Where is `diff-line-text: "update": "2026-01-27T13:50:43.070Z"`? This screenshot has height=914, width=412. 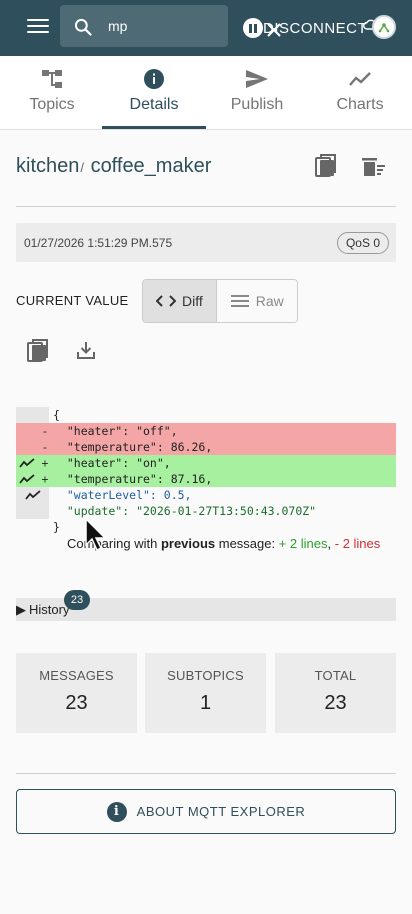
diff-line-text: "update": "2026-01-27T13:50:43.070Z" is located at coordinates (185, 511).